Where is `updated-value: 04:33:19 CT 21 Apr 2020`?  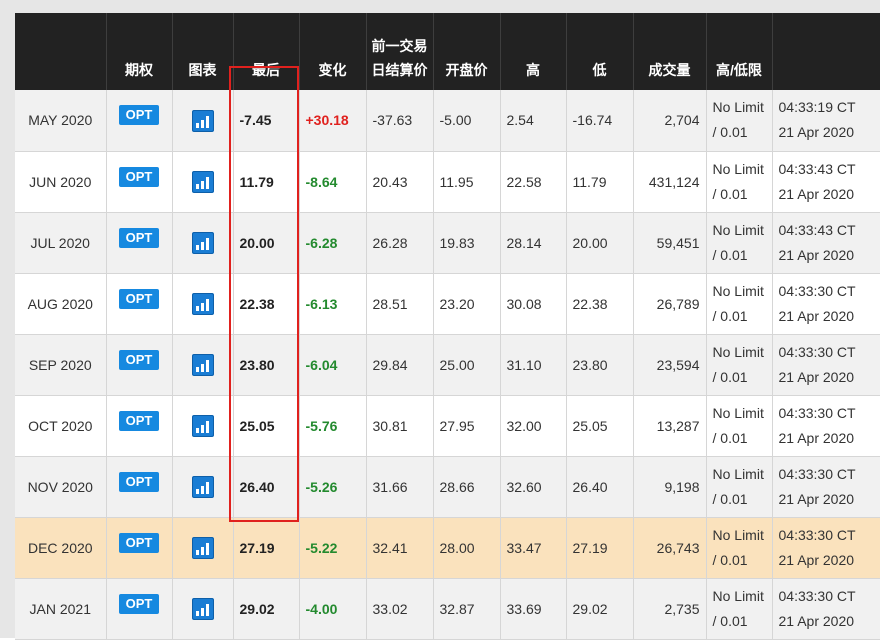 updated-value: 04:33:19 CT 21 Apr 2020 is located at coordinates (826, 121).